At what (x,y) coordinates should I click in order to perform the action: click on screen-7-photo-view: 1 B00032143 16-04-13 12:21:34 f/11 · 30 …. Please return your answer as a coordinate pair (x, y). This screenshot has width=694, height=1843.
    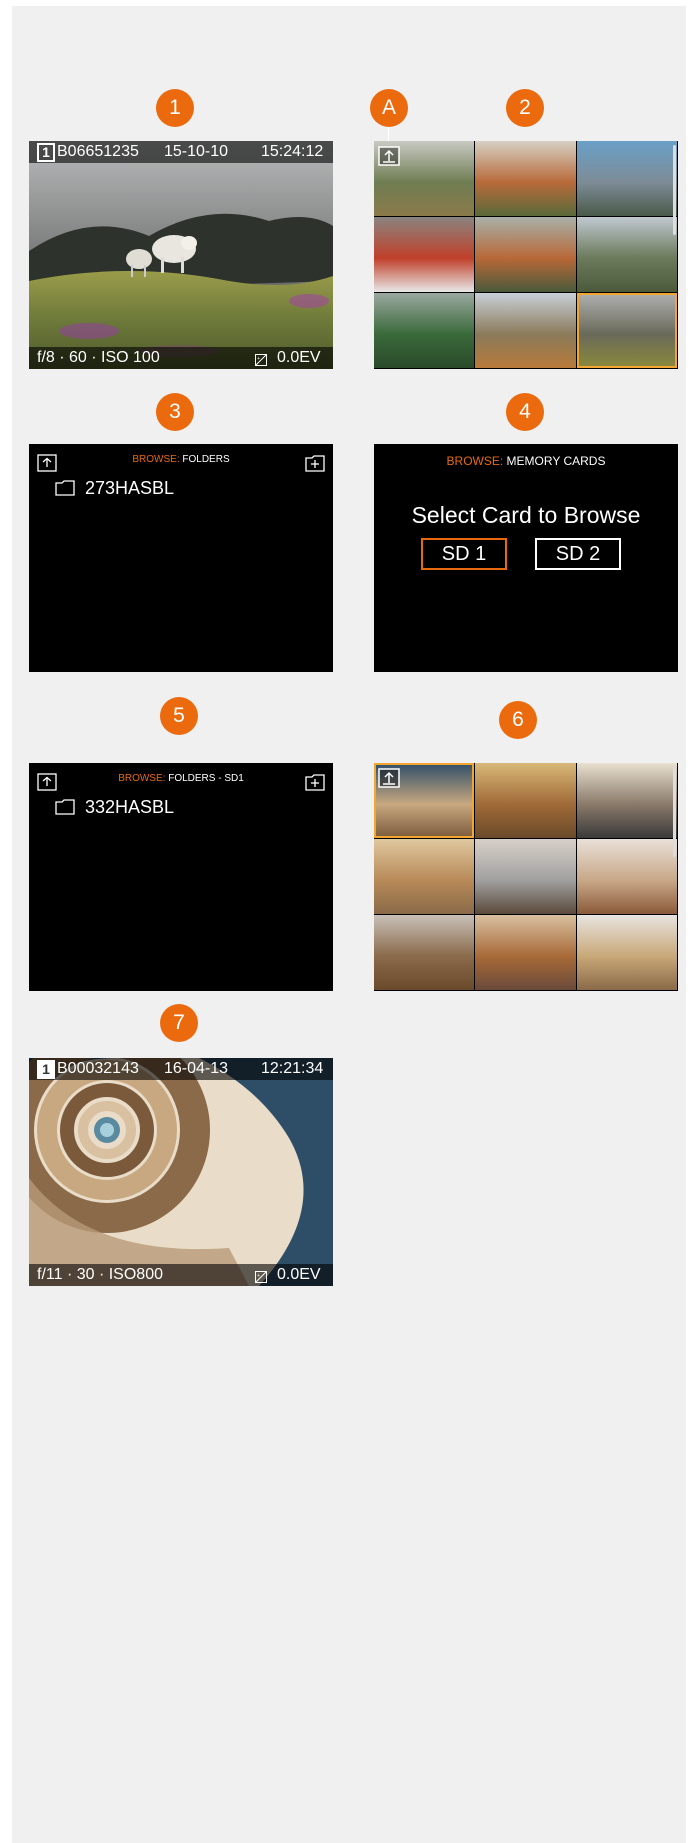
    Looking at the image, I should click on (181, 1172).